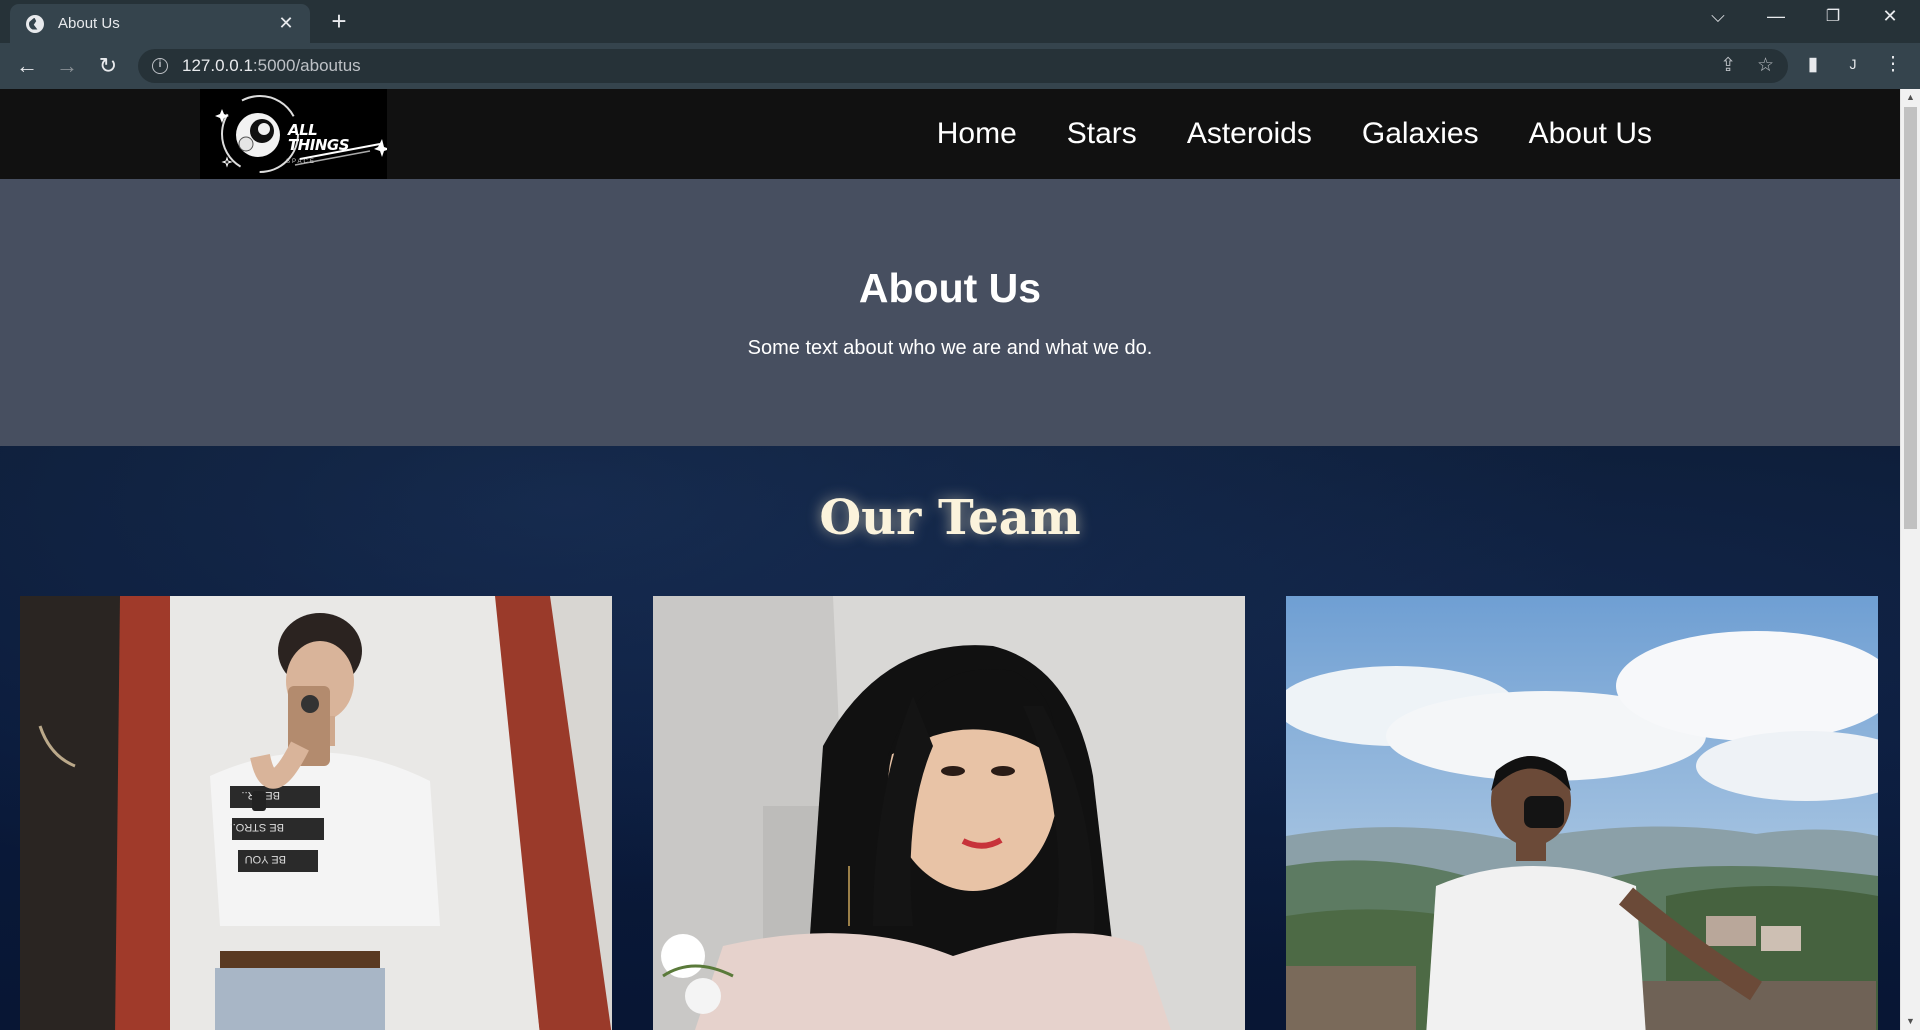 The image size is (1920, 1030). What do you see at coordinates (950, 518) in the screenshot?
I see `team-title: Our Team` at bounding box center [950, 518].